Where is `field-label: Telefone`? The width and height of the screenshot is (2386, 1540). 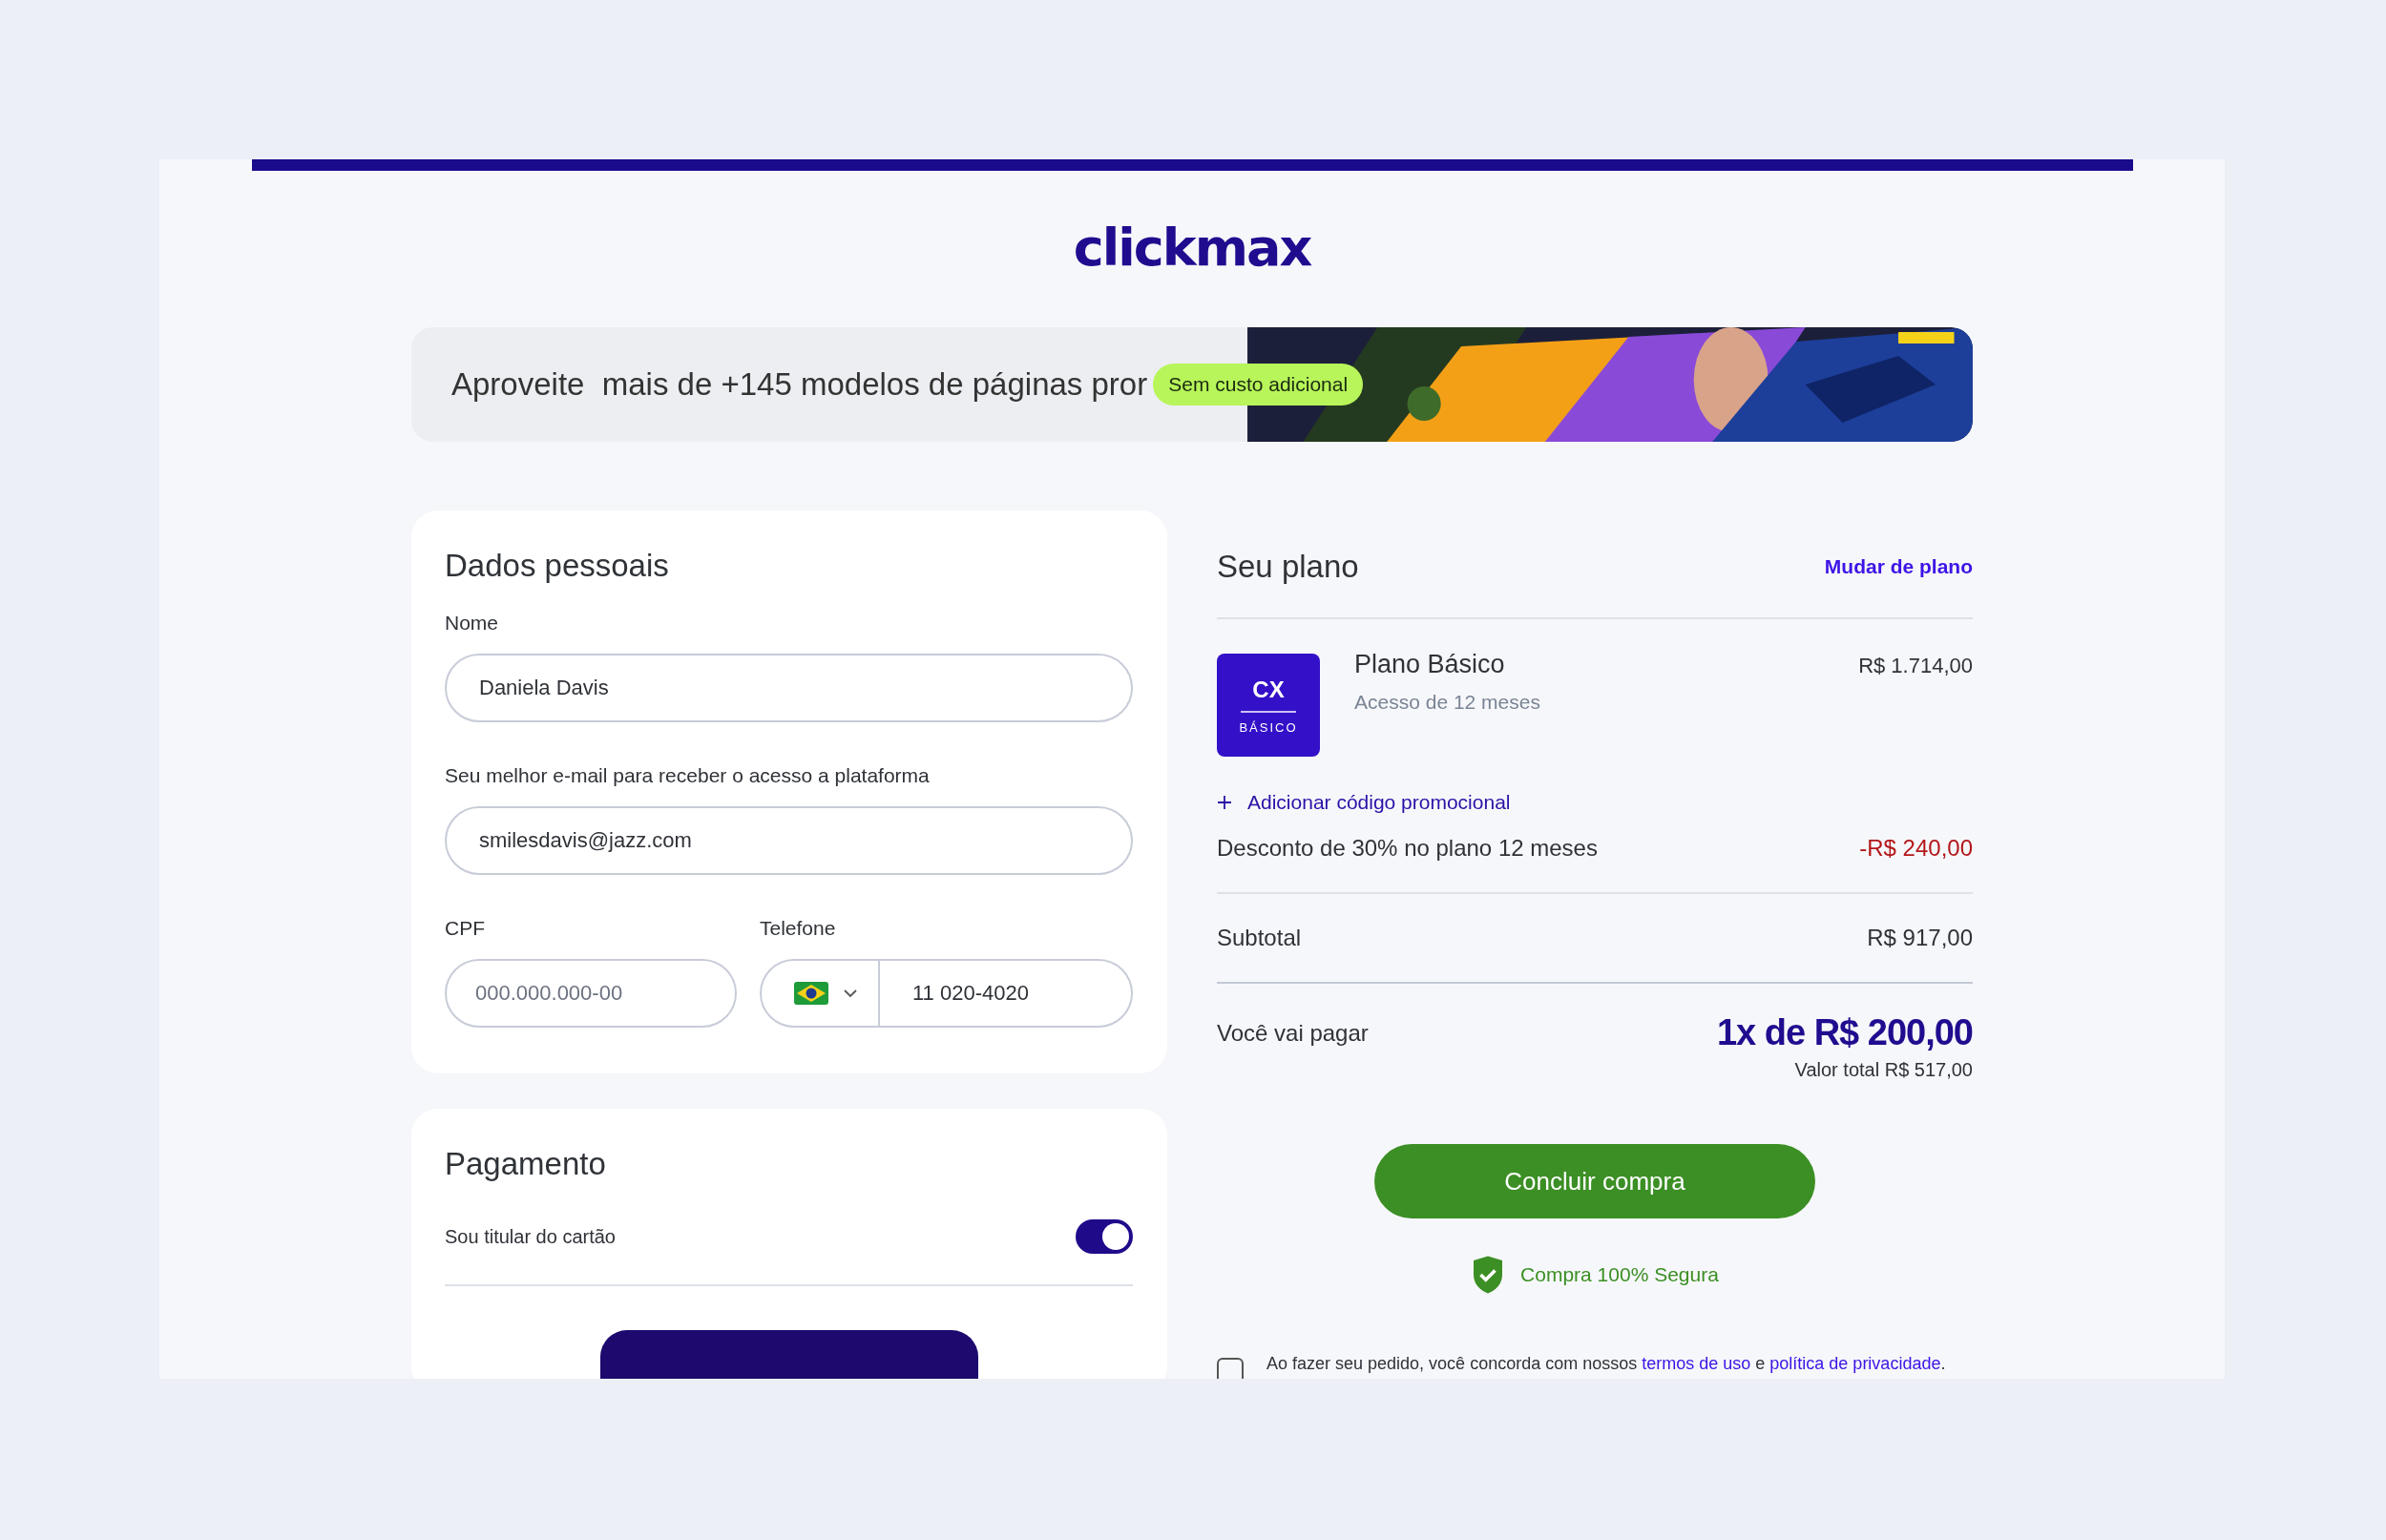
field-label: Telefone is located at coordinates (799, 929).